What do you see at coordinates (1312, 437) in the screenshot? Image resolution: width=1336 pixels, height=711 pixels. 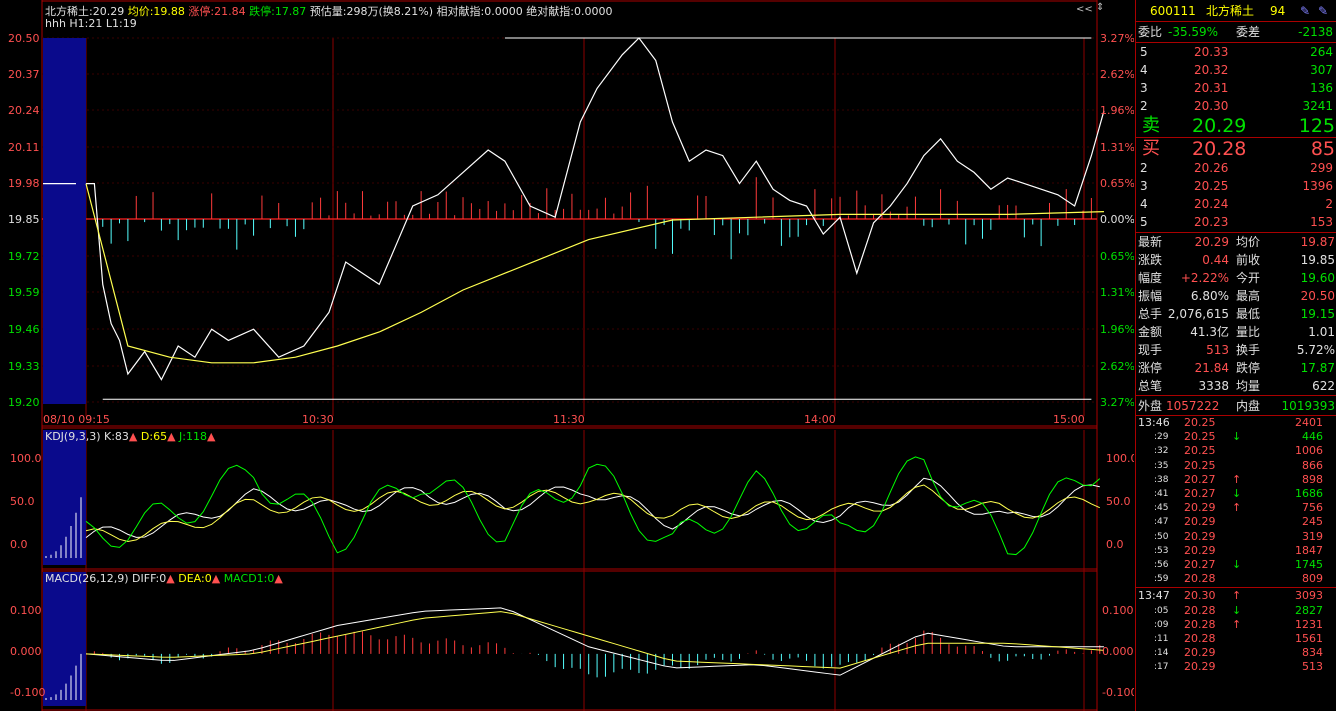 I see `tick-volume: 446` at bounding box center [1312, 437].